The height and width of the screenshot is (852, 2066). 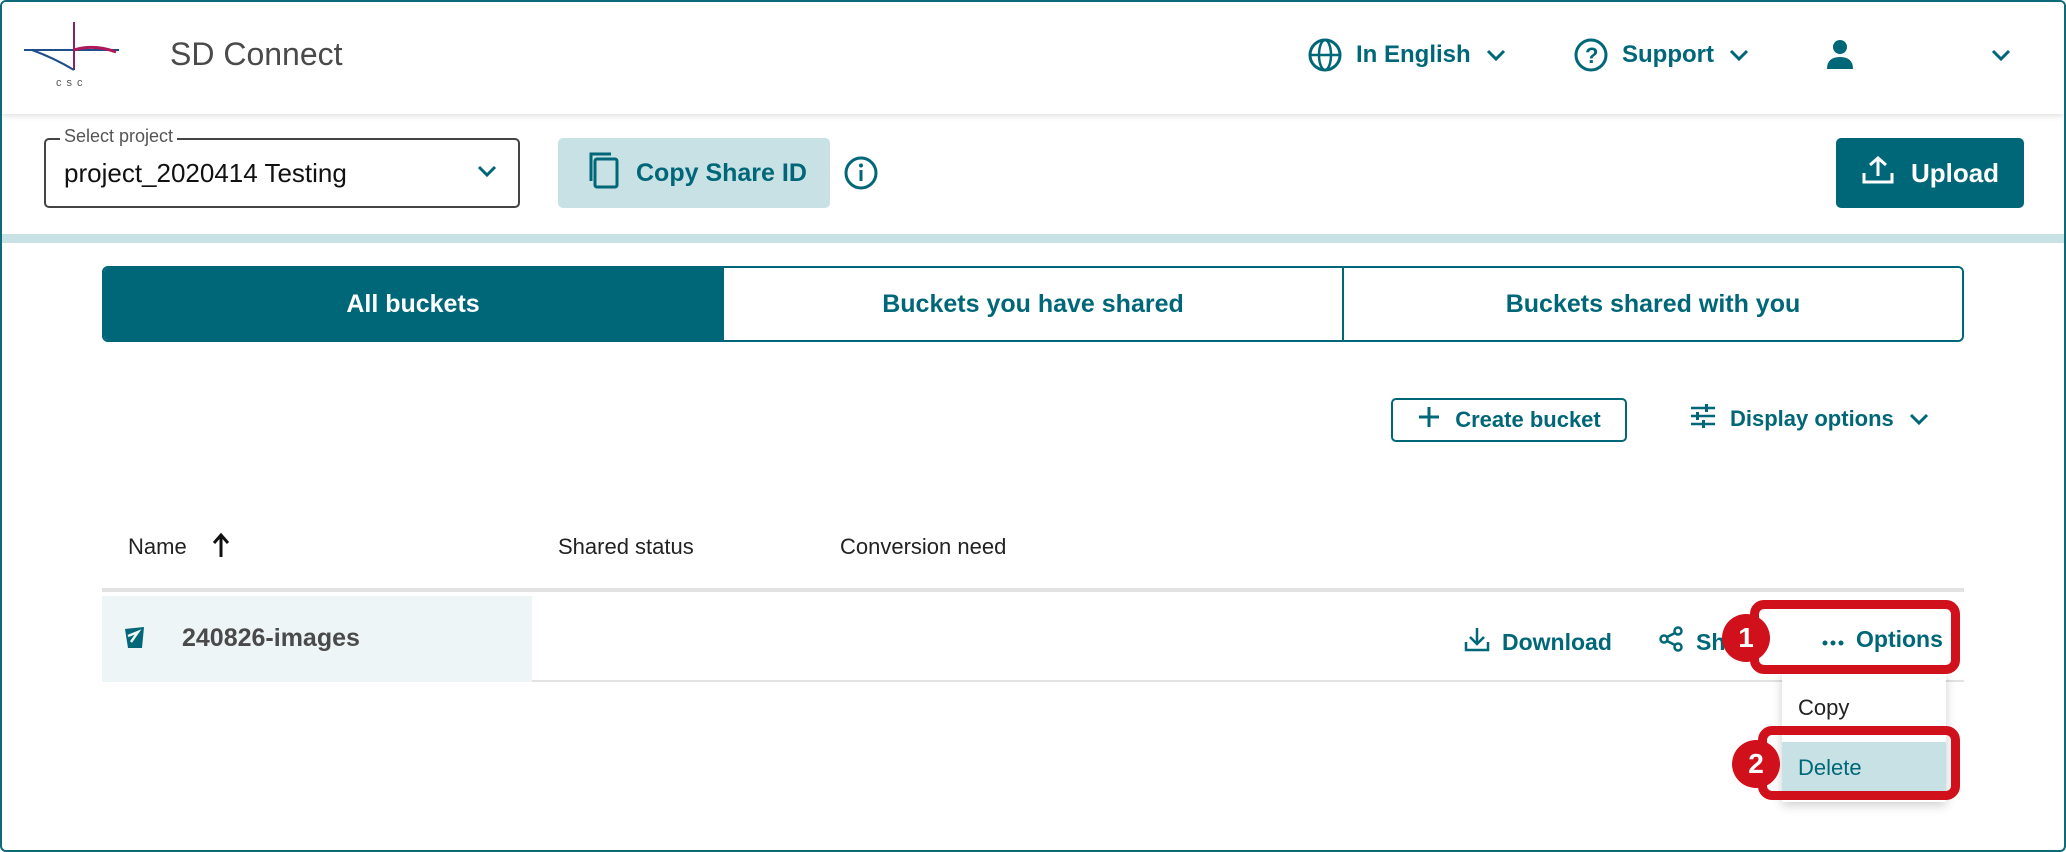 I want to click on help-circle-icon: ?, so click(x=1591, y=55).